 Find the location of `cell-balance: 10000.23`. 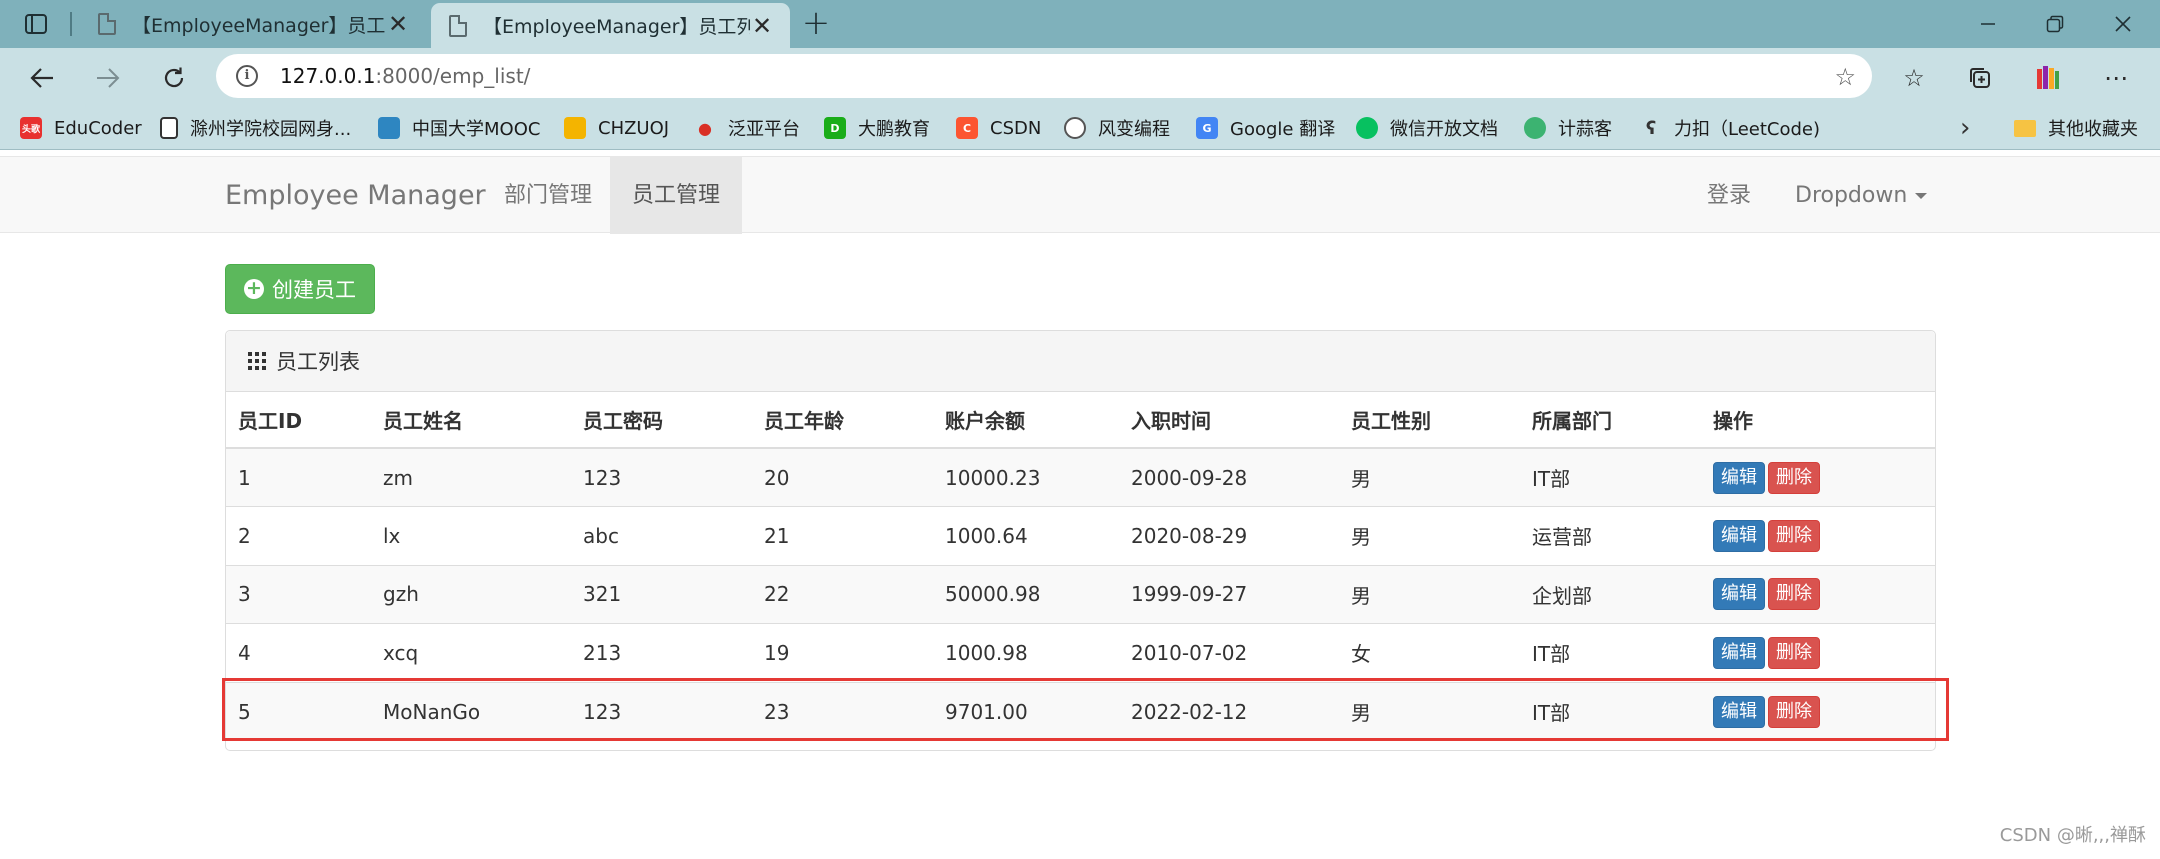

cell-balance: 10000.23 is located at coordinates (1026, 477).